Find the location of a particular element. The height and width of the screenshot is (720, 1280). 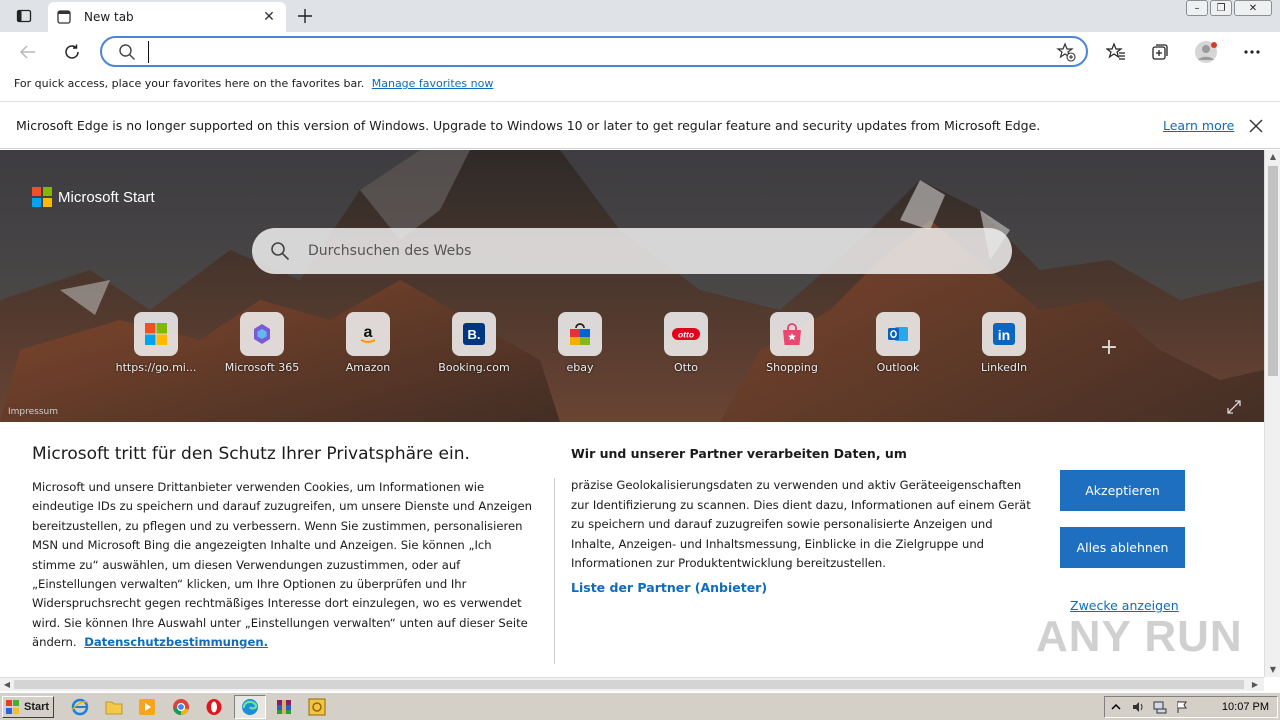

scroll-up-icon: ▲ is located at coordinates (1272, 157).